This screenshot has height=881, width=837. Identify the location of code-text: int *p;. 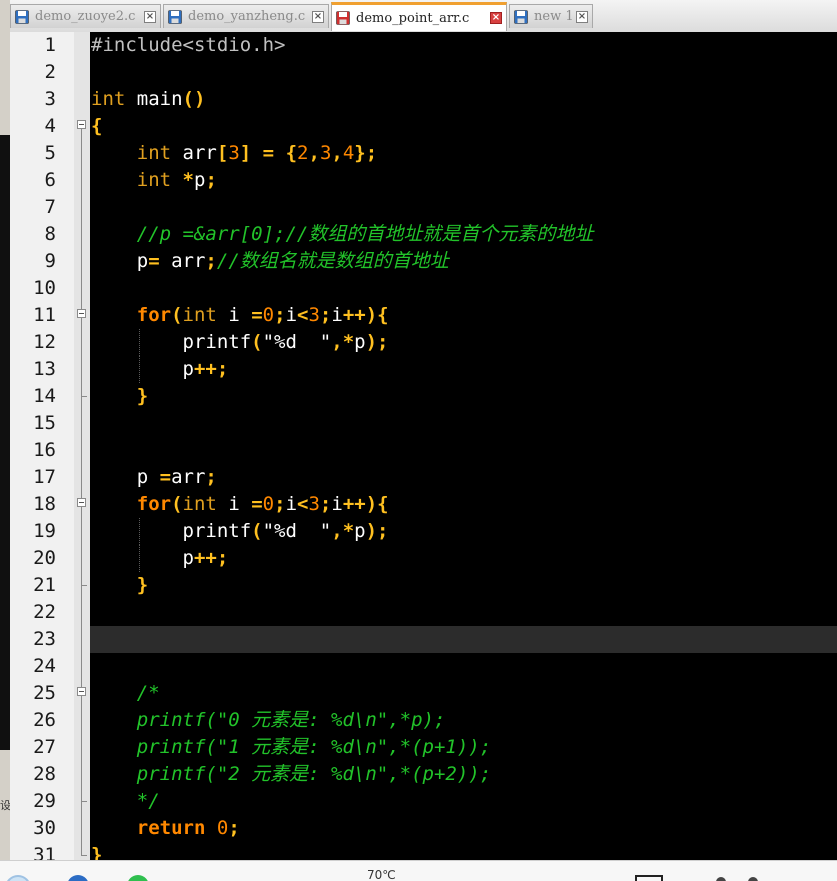
(463, 180).